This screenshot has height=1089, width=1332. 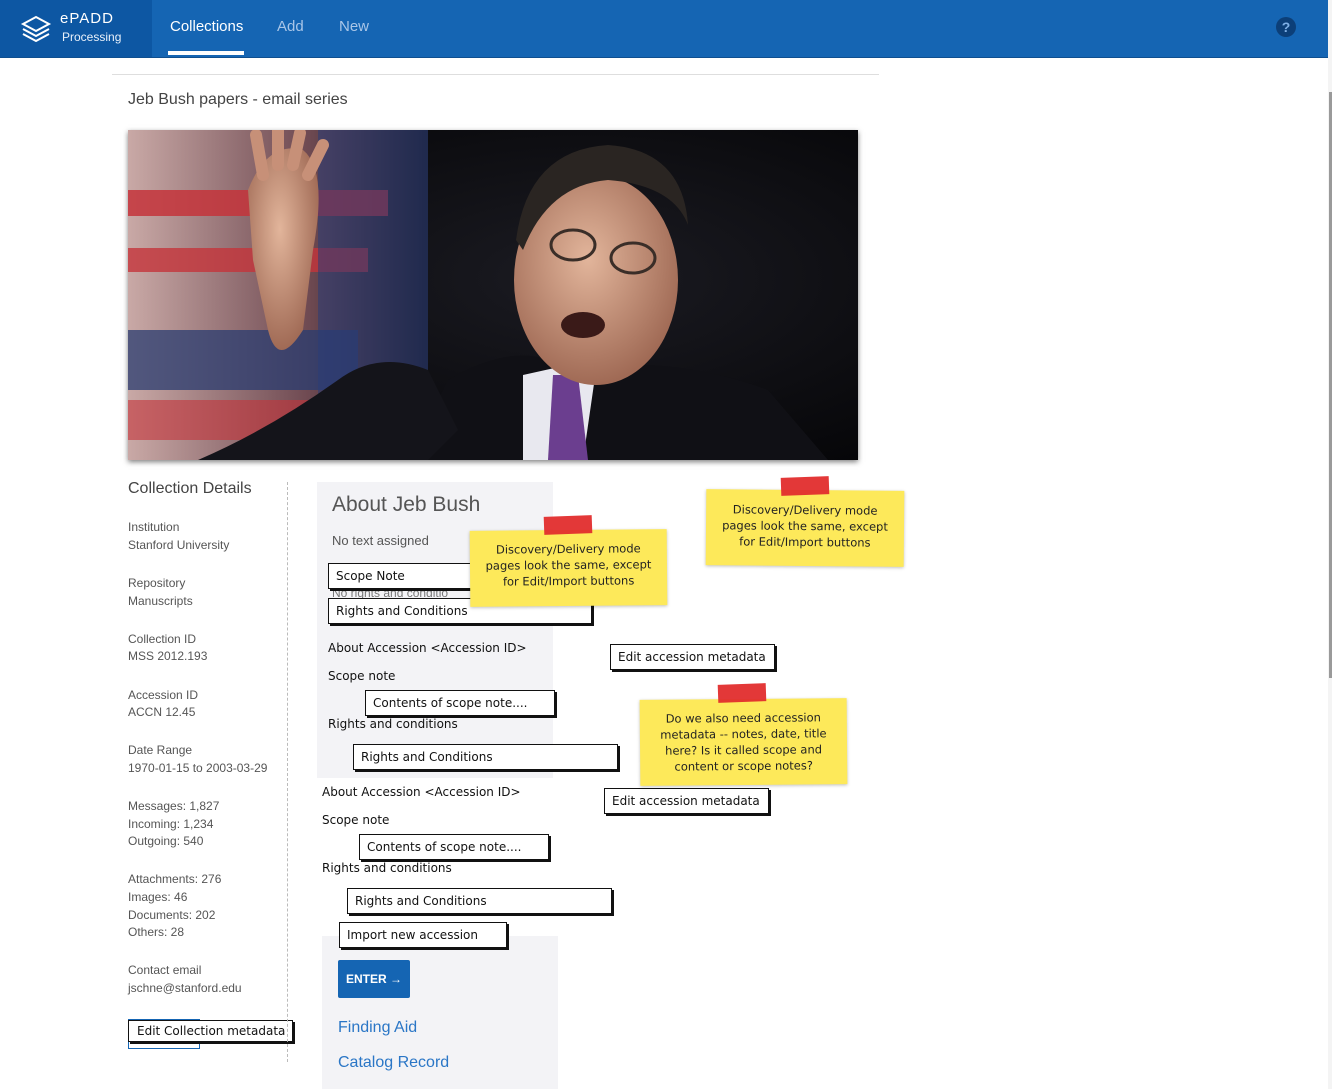 I want to click on app-logo: ePADD Processing, so click(x=76, y=28).